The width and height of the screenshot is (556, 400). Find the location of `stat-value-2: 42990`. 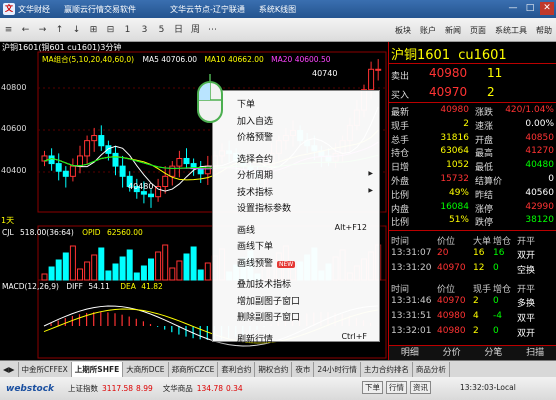

stat-value-2: 42990 is located at coordinates (539, 206).